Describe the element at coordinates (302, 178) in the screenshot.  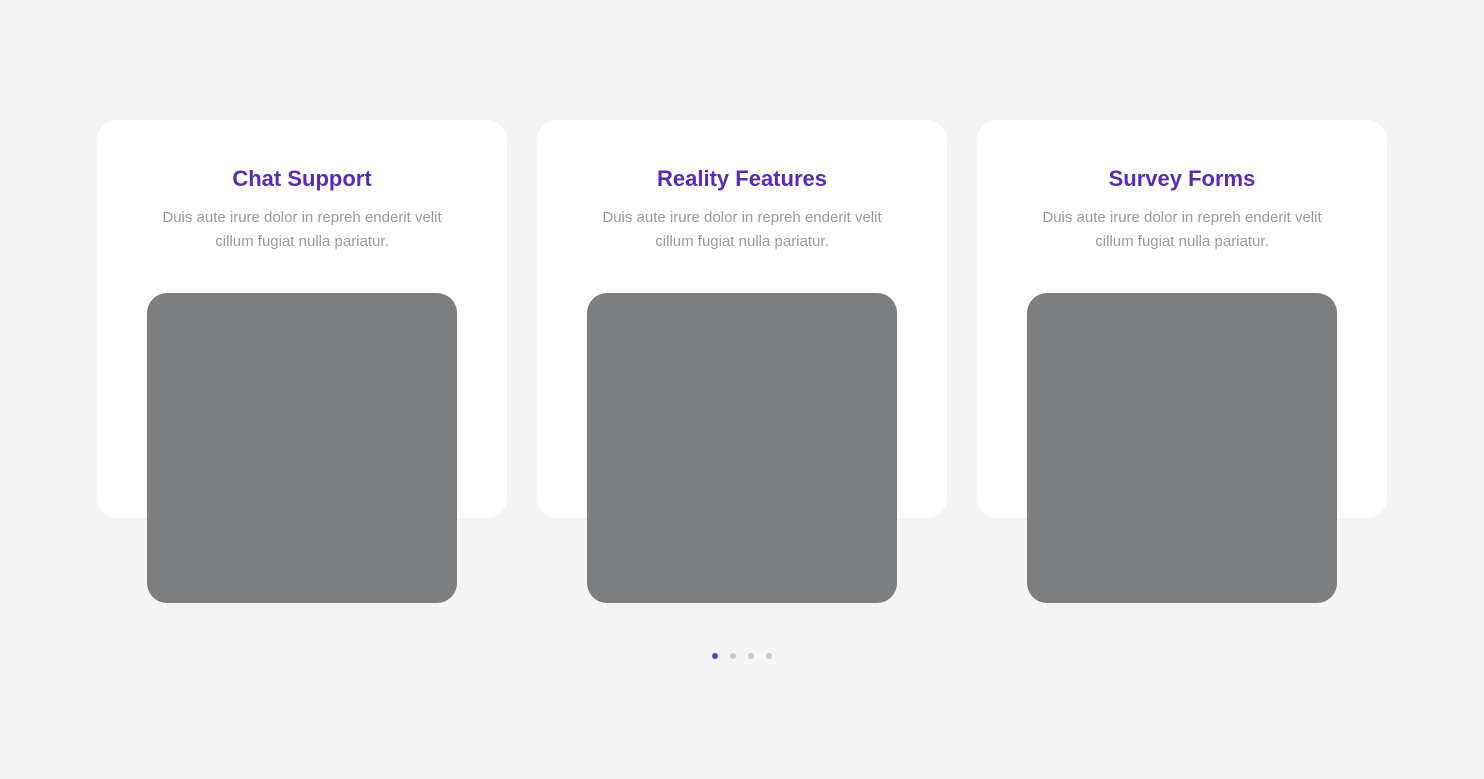
I see `card-title: Chat Support` at that location.